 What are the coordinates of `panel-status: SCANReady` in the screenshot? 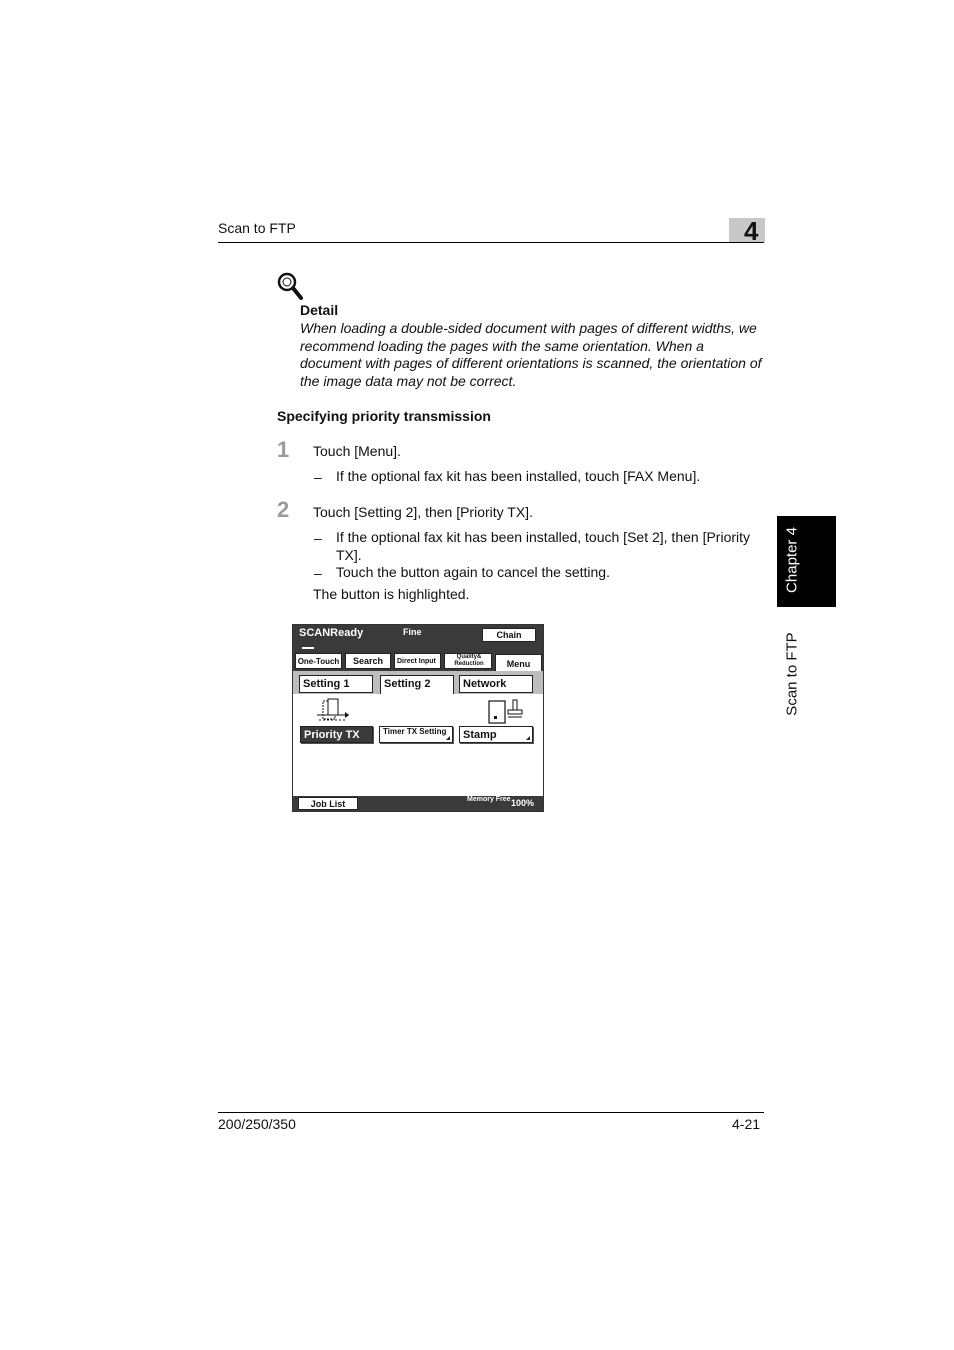 It's located at (331, 633).